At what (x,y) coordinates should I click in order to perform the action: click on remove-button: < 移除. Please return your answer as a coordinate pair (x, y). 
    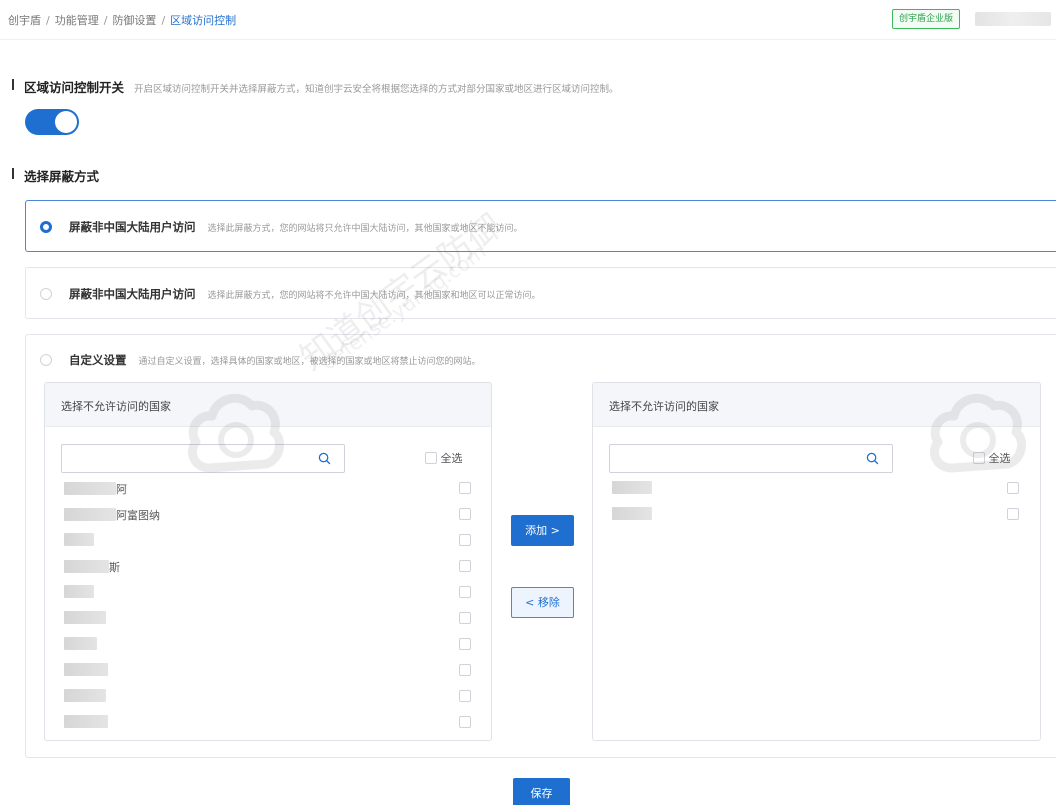
    Looking at the image, I should click on (542, 602).